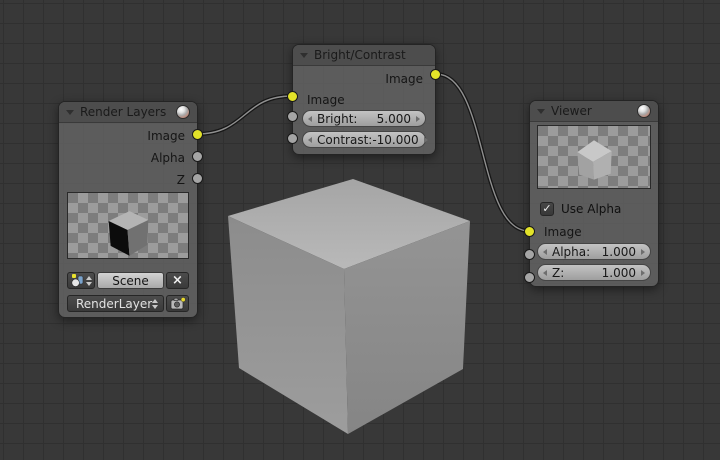 This screenshot has width=720, height=460. I want to click on bright-slider: Bright: 5.000, so click(364, 118).